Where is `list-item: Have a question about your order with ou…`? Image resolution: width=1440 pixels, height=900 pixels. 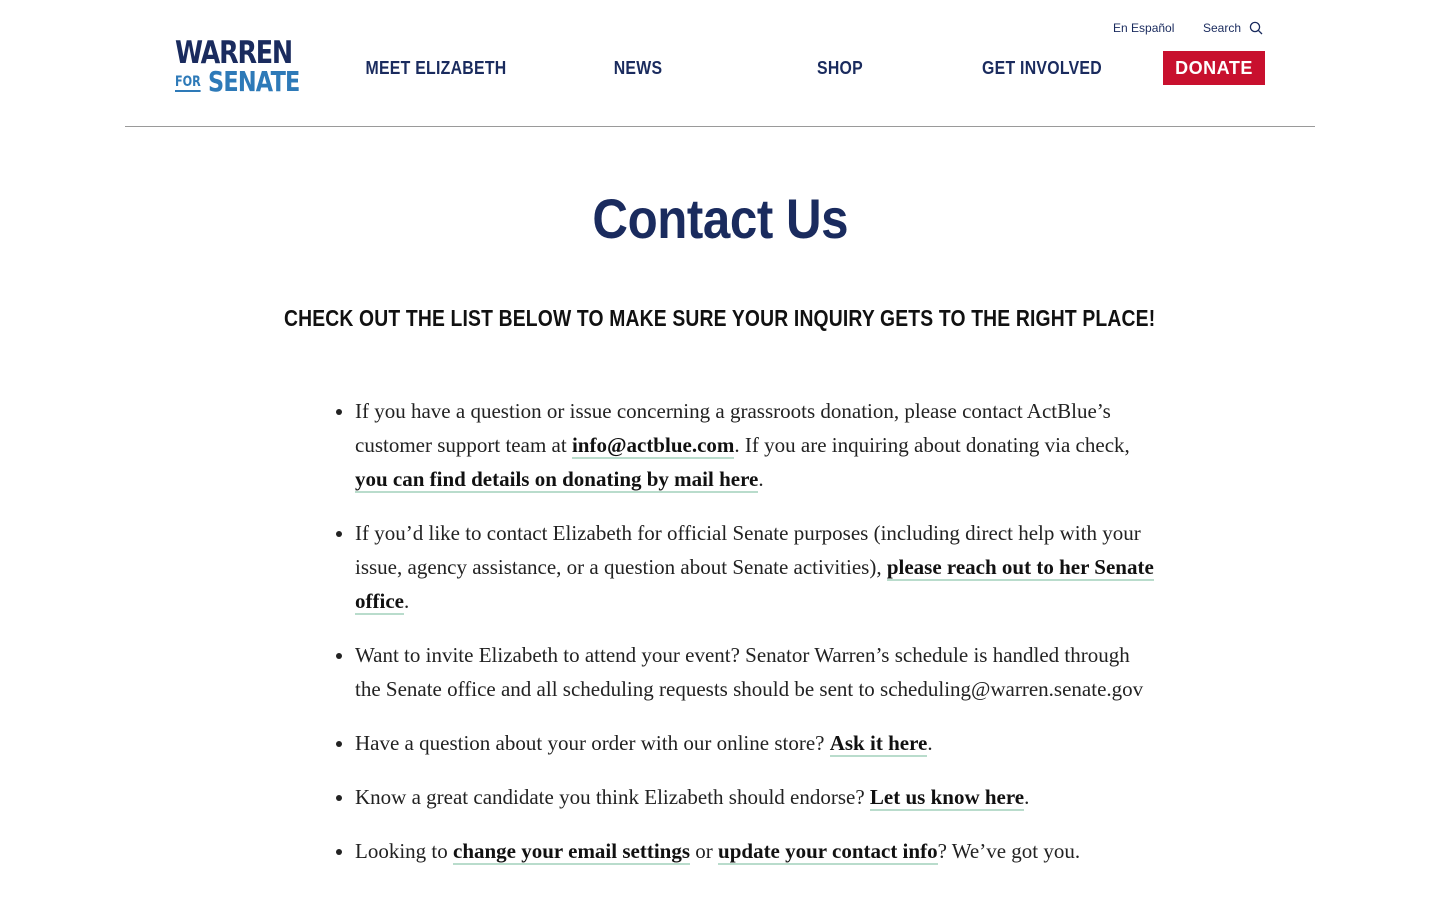 list-item: Have a question about your order with ou… is located at coordinates (755, 743).